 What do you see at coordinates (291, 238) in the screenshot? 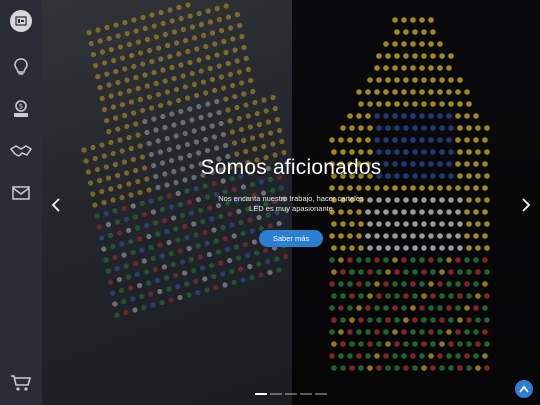
I see `learn-more-button: Saber más` at bounding box center [291, 238].